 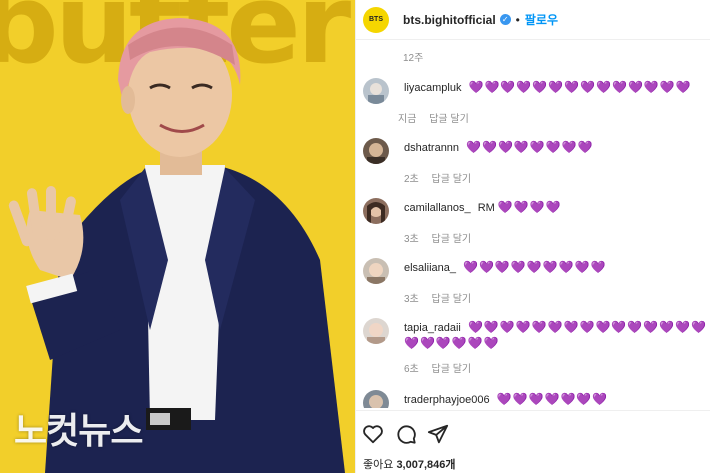 What do you see at coordinates (529, 207) in the screenshot?
I see `purple-heart-emojis: 💜💜💜💜` at bounding box center [529, 207].